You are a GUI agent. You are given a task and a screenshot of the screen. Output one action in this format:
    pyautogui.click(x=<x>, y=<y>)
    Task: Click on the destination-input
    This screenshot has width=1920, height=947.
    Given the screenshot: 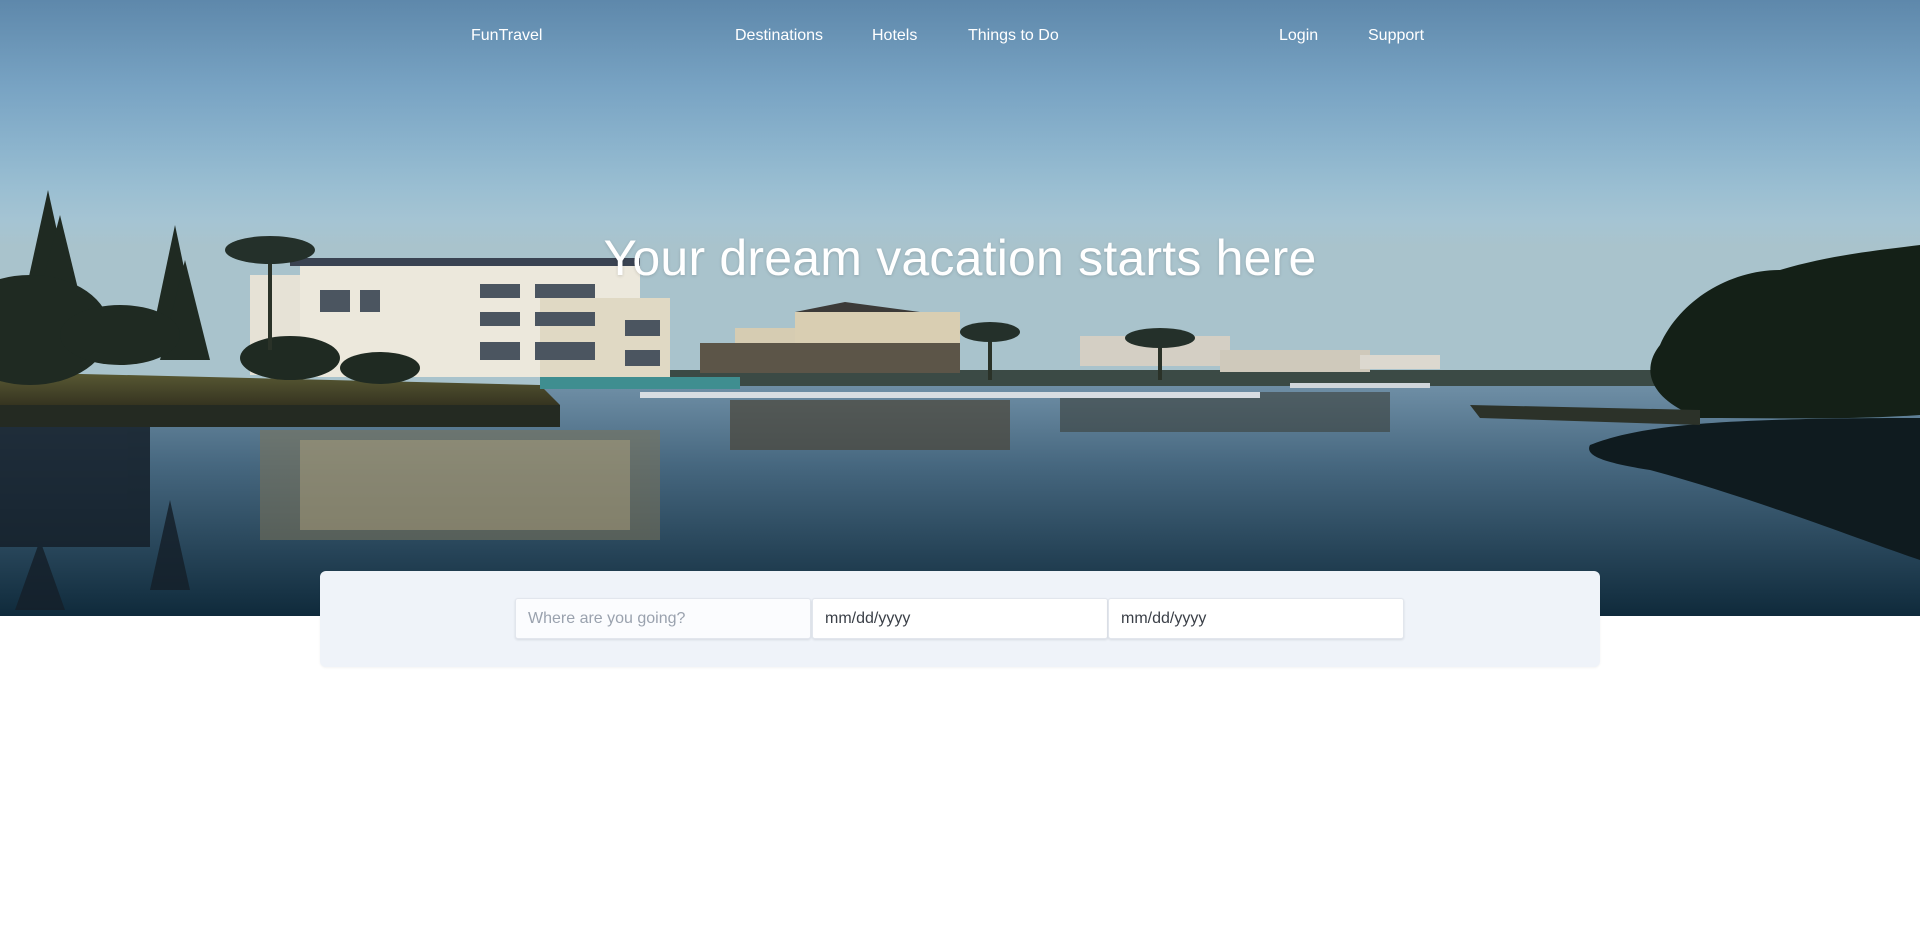 What is the action you would take?
    pyautogui.click(x=663, y=618)
    